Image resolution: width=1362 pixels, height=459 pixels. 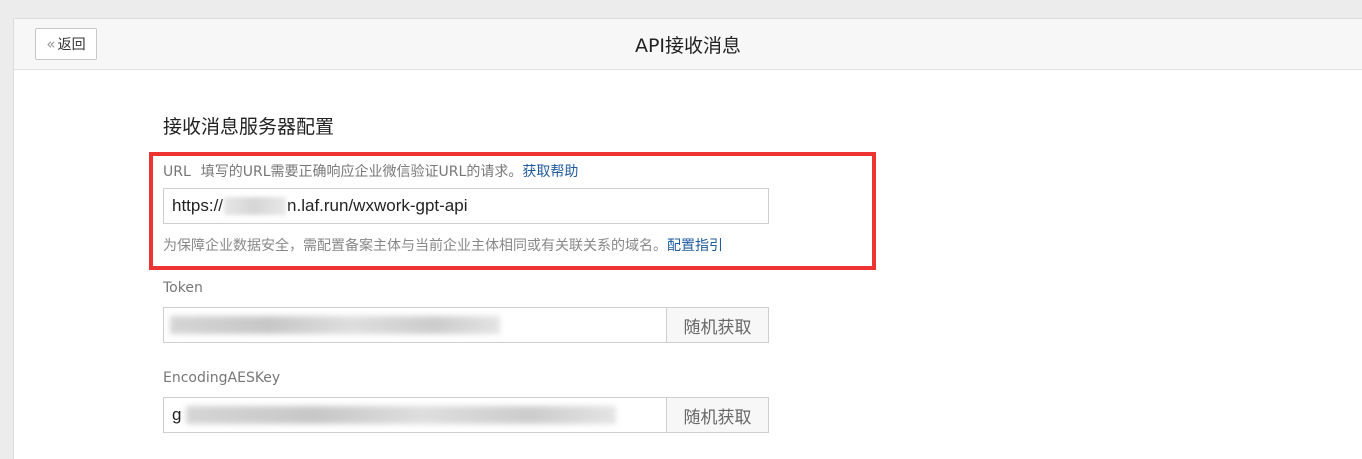 What do you see at coordinates (361, 172) in the screenshot?
I see `url-hint: 填写的URL需要正确响应企业微信验证URL的请求。` at bounding box center [361, 172].